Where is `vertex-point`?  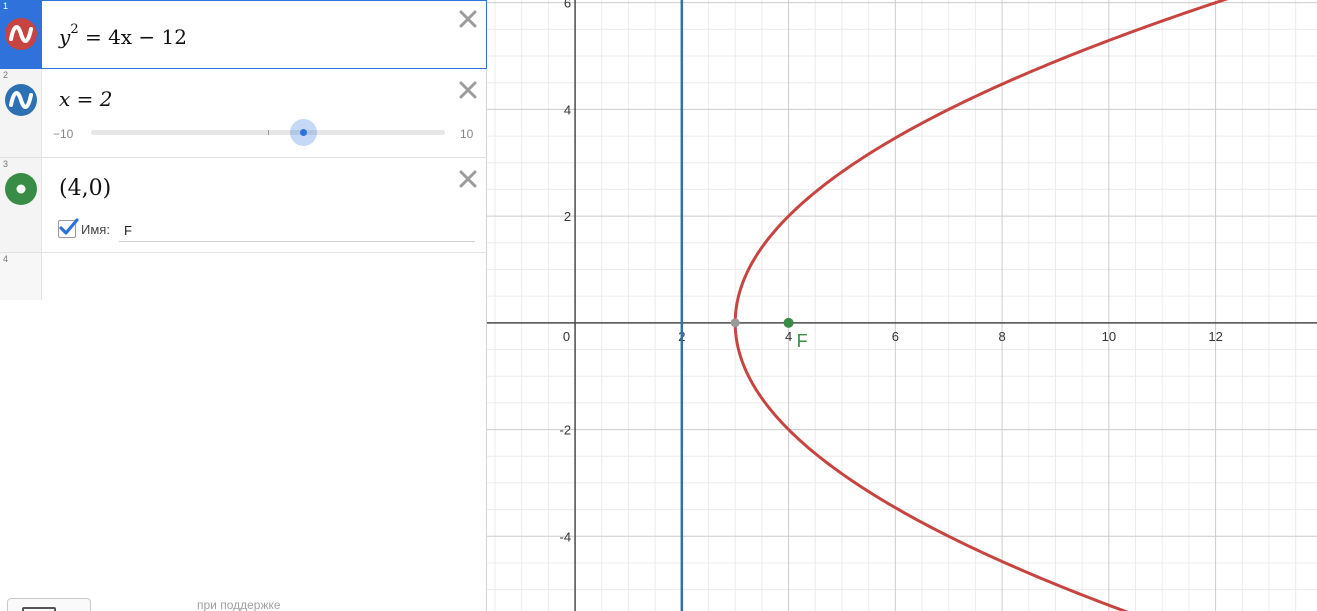 vertex-point is located at coordinates (735, 323).